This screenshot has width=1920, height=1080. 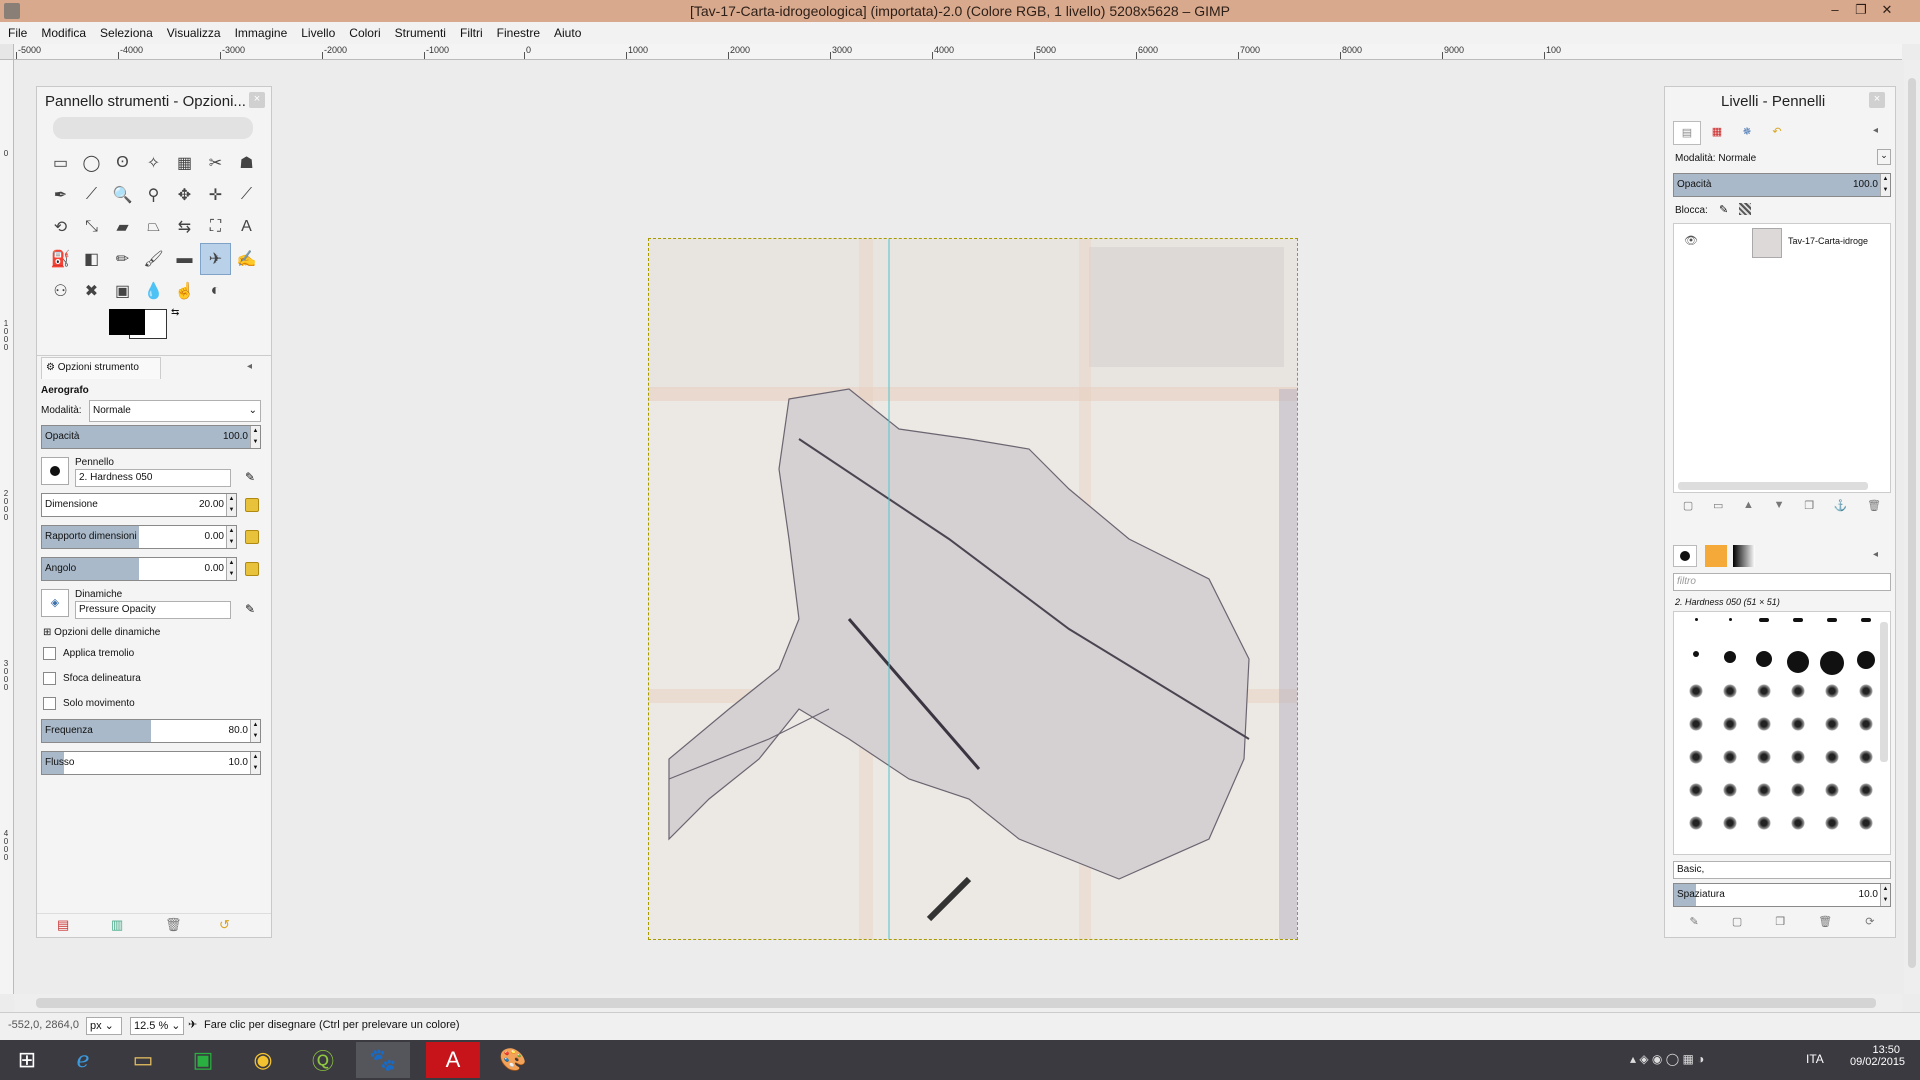 I want to click on store-icon: ▣, so click(x=203, y=1060).